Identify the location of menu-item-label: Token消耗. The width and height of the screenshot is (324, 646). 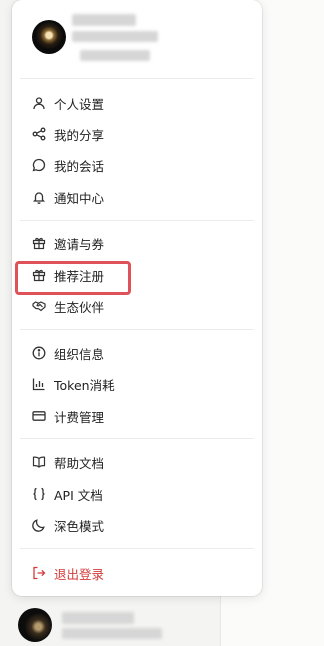
(84, 385).